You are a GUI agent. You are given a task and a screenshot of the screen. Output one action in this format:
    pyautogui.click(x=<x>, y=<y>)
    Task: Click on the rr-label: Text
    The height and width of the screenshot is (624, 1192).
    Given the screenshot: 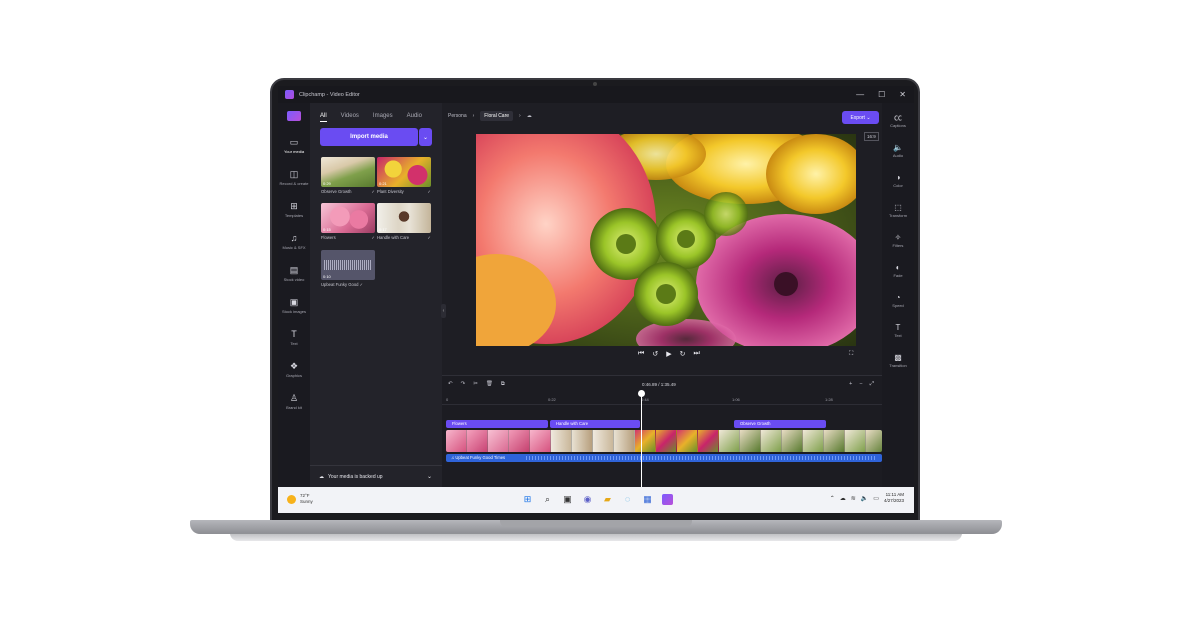 What is the action you would take?
    pyautogui.click(x=898, y=335)
    